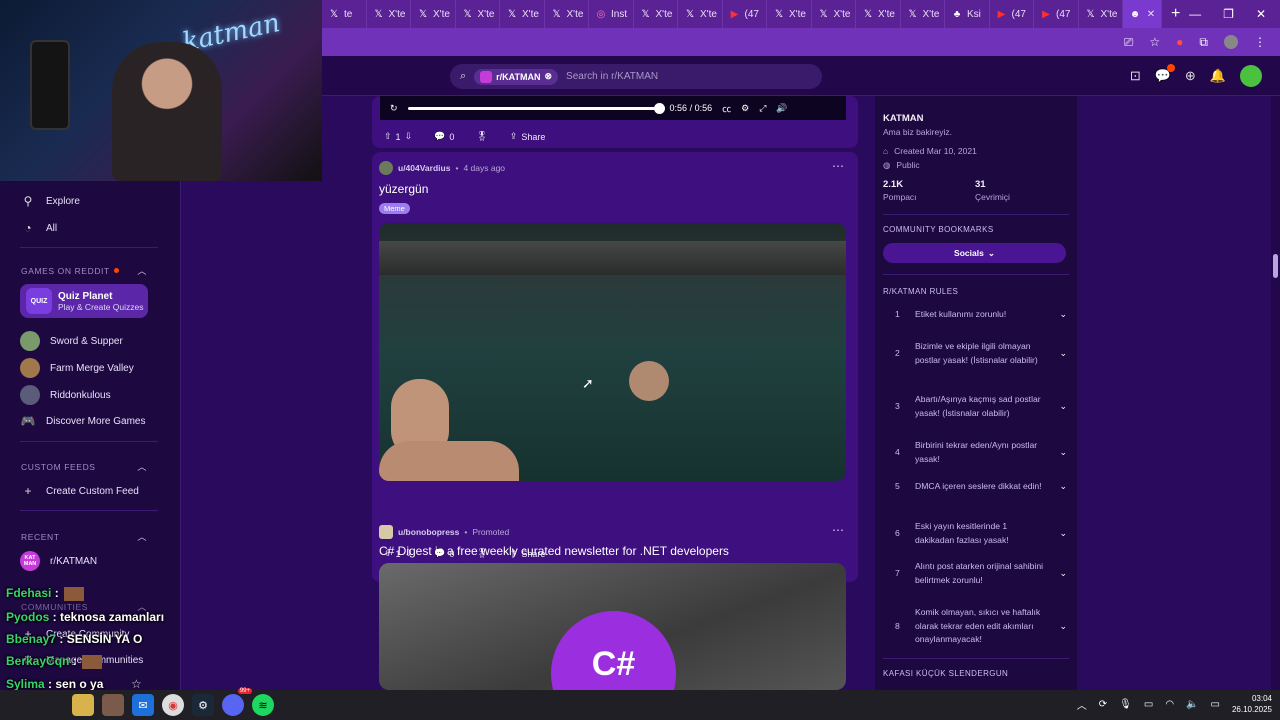 The image size is (1280, 720). Describe the element at coordinates (444, 136) in the screenshot. I see `comments-button: 💬 0` at that location.